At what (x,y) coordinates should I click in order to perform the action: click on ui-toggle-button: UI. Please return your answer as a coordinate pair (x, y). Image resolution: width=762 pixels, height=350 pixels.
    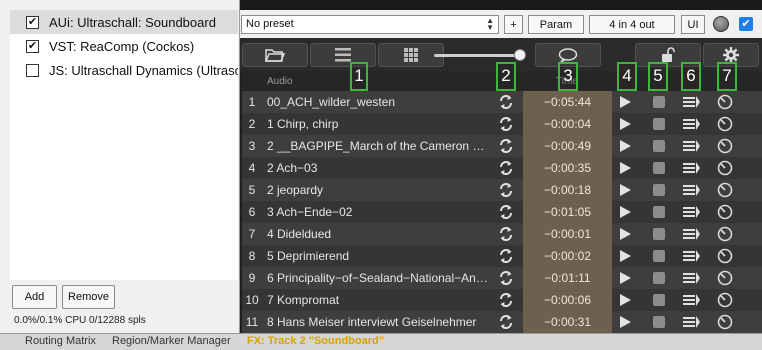
    Looking at the image, I should click on (693, 24).